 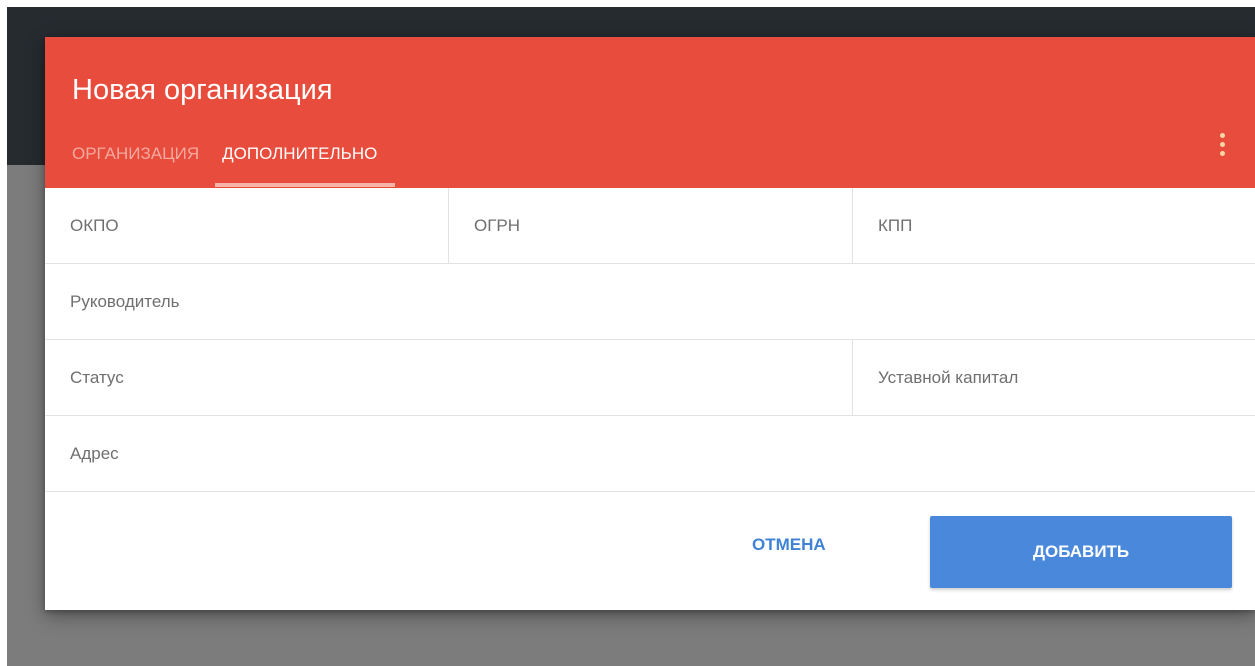 I want to click on director-field: Руководитель, so click(x=650, y=301).